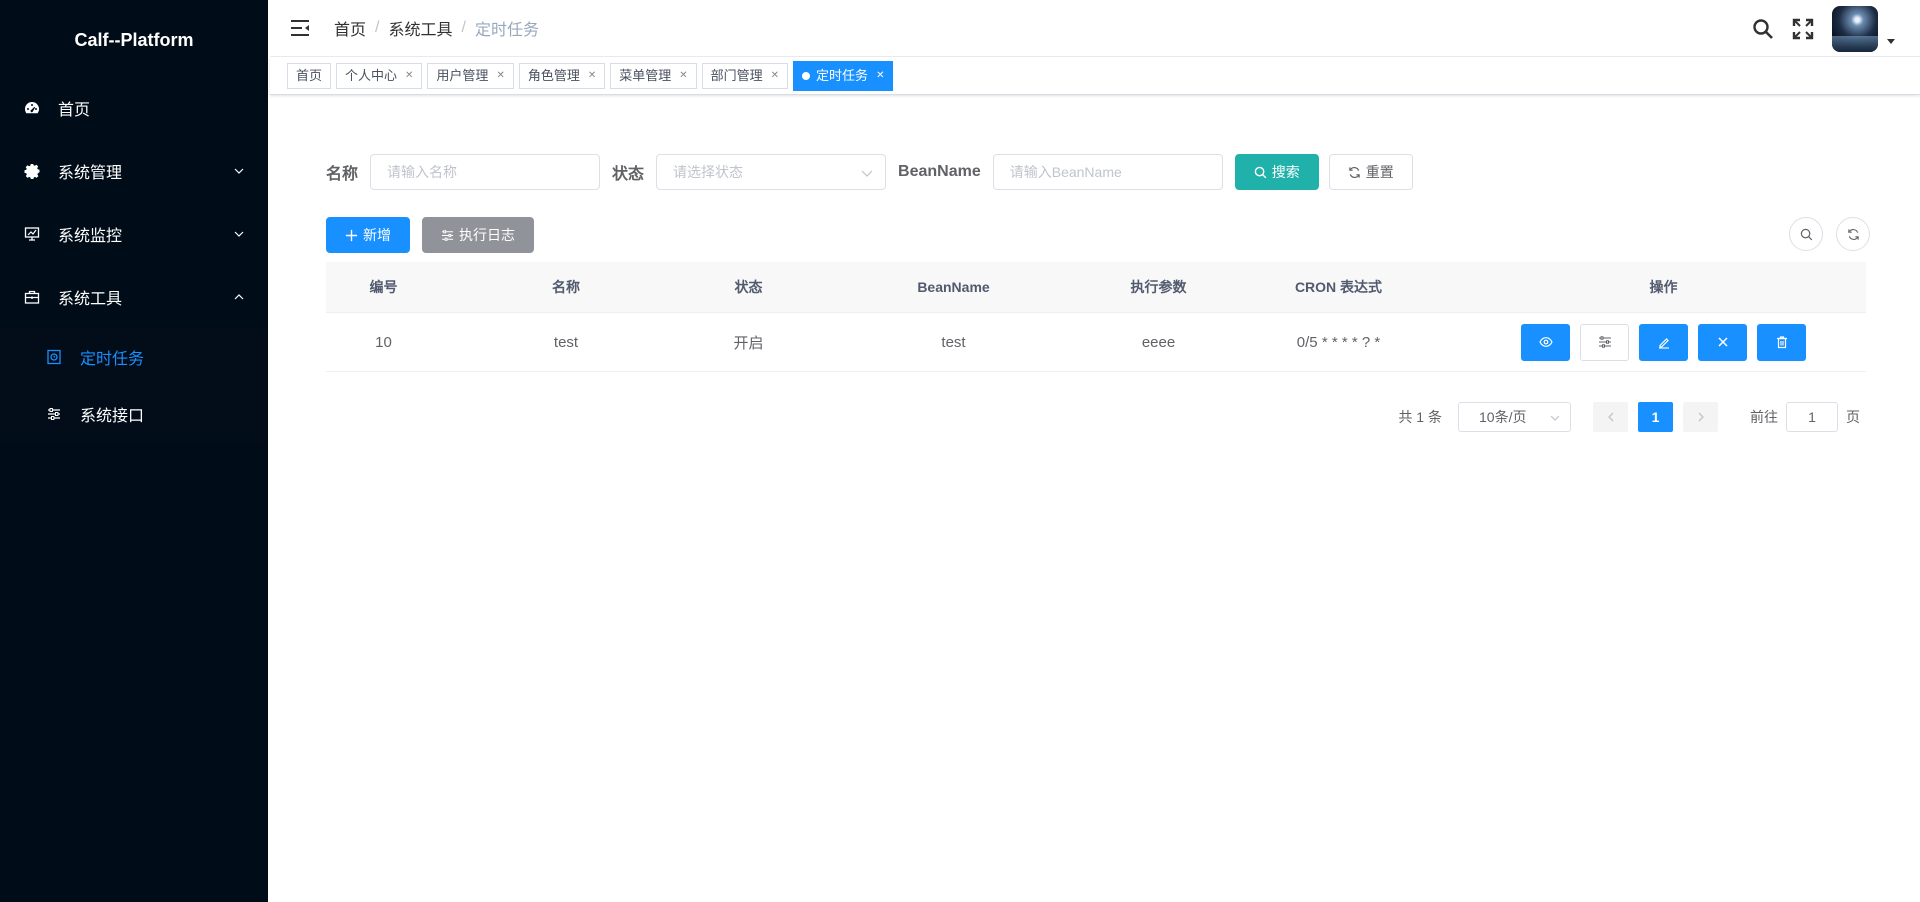  What do you see at coordinates (566, 287) in the screenshot?
I see `column-header-name: 名称` at bounding box center [566, 287].